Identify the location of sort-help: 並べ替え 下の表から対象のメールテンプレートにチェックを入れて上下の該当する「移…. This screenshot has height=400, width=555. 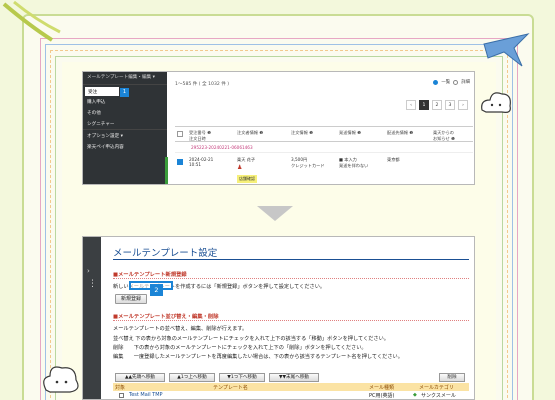
(251, 339).